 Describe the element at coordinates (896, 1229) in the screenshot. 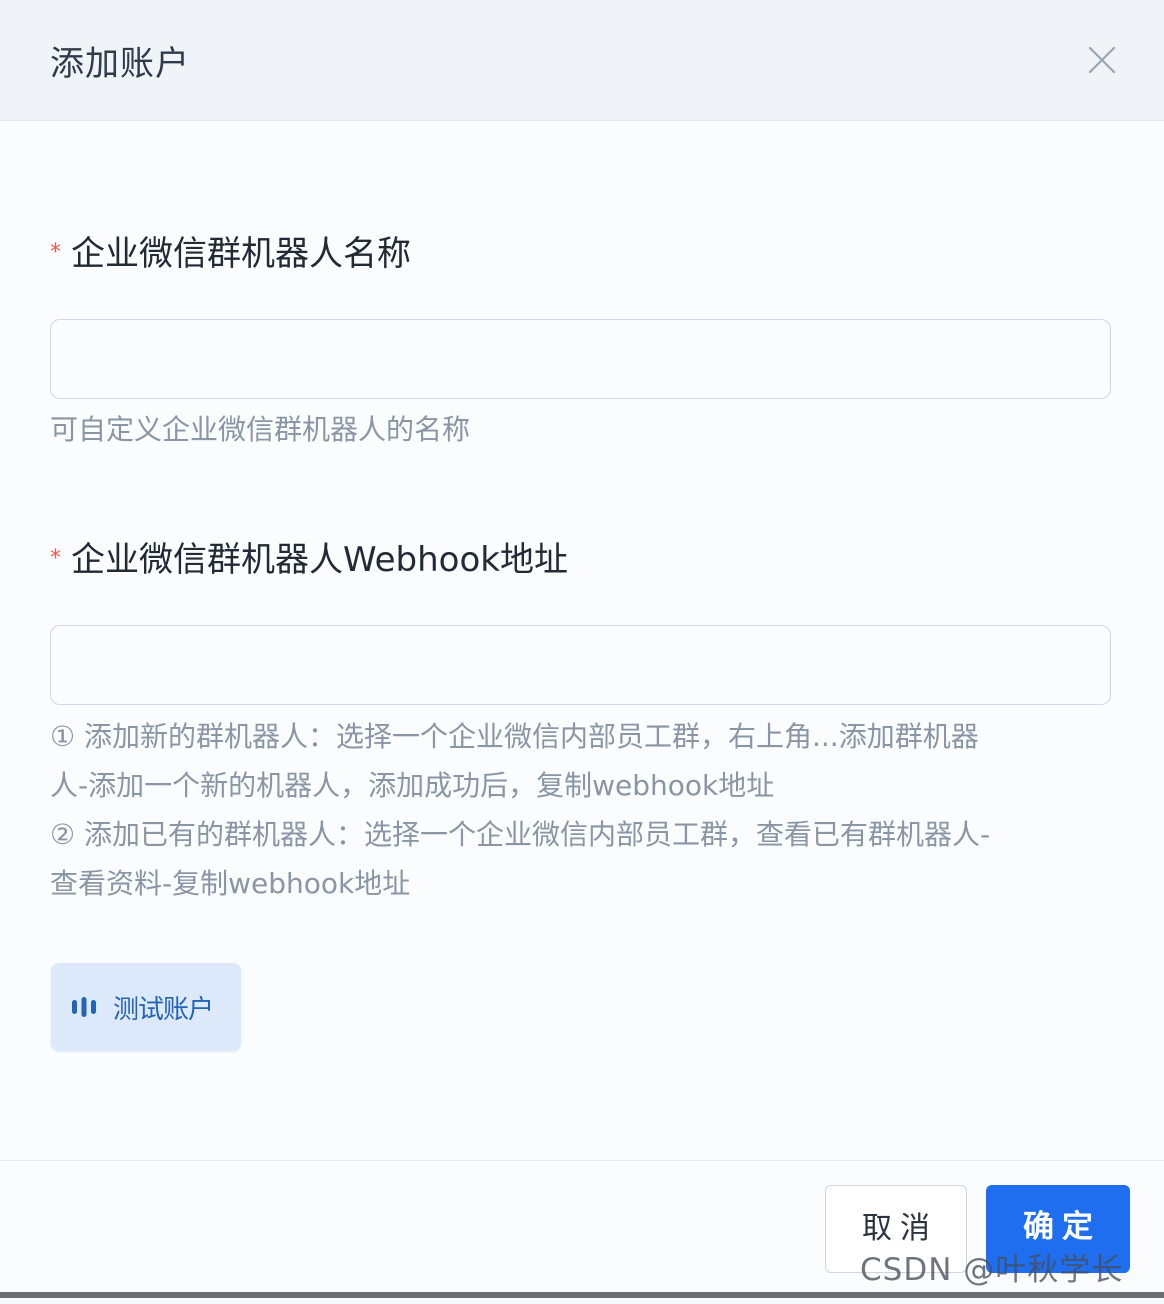

I see `cancel-button: 取消` at that location.